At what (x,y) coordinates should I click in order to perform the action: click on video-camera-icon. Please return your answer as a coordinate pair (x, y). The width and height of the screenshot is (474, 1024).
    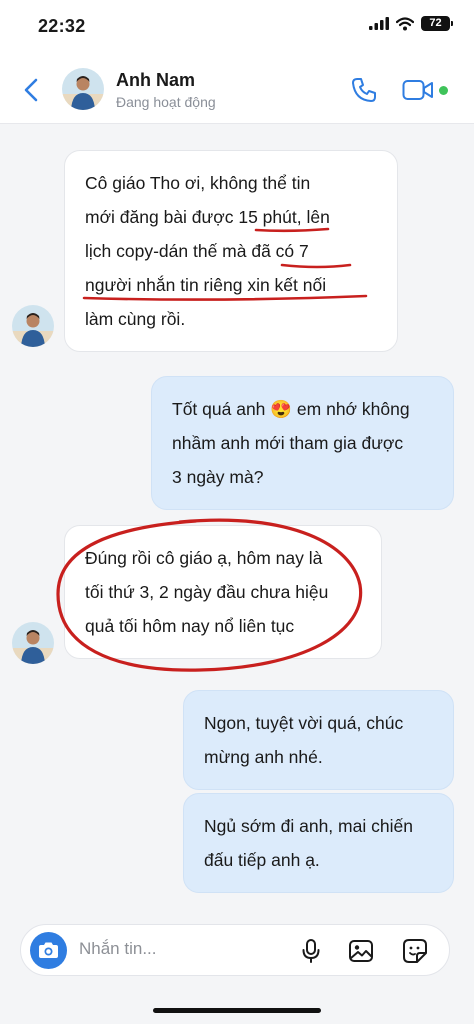
    Looking at the image, I should click on (418, 90).